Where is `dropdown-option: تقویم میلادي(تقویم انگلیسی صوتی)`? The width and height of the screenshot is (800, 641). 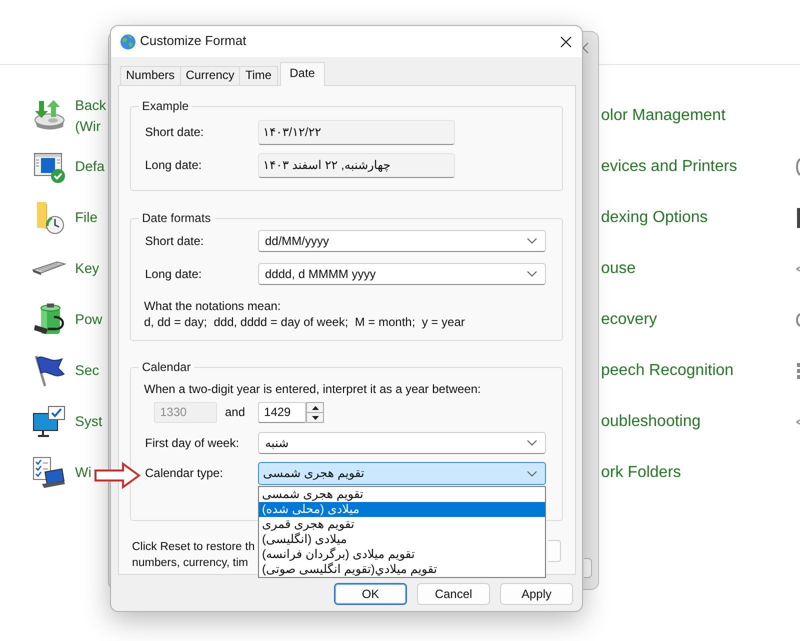
dropdown-option: تقویم میلادي(تقویم انگلیسی صوتی) is located at coordinates (402, 569).